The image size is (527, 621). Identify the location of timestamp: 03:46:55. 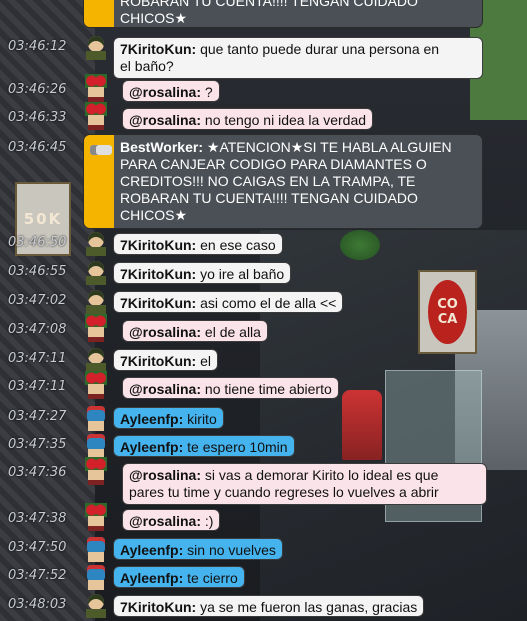
(37, 271).